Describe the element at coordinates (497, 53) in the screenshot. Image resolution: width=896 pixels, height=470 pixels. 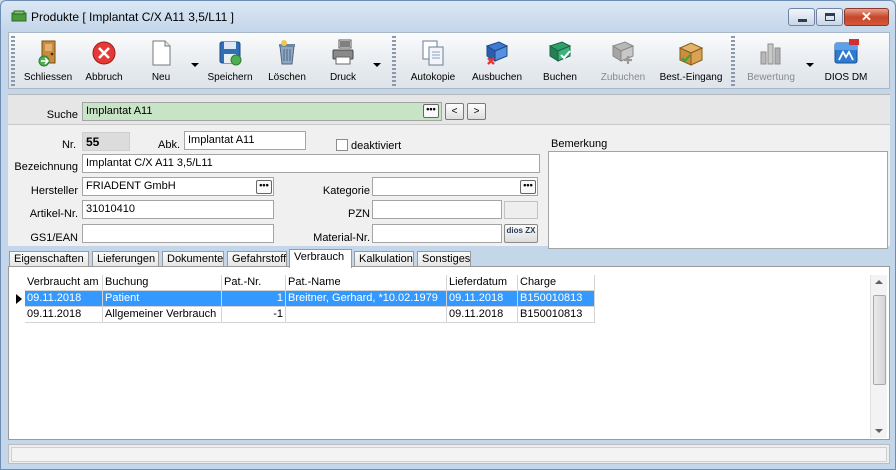
I see `book-remove-icon` at that location.